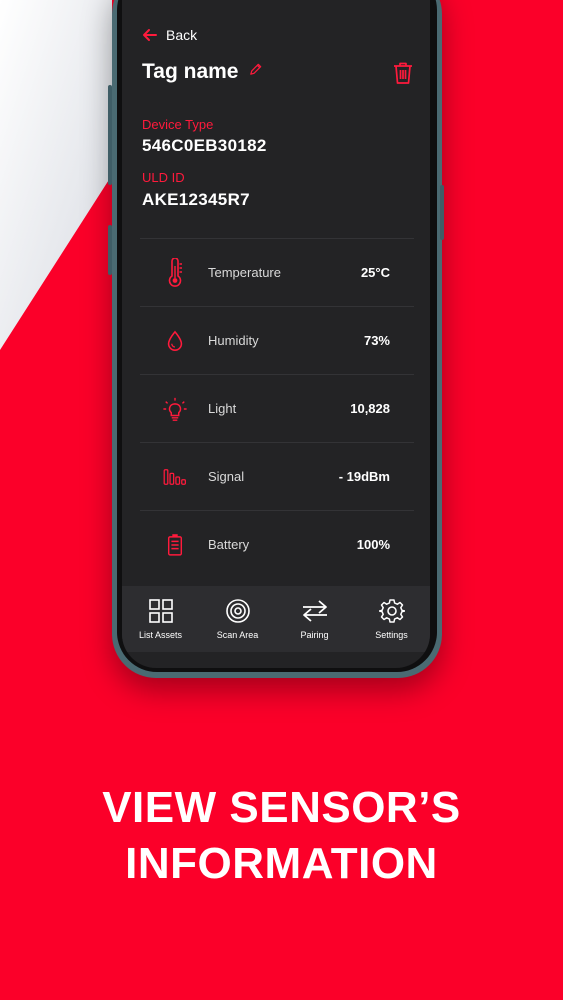 This screenshot has height=1000, width=563. I want to click on trash-icon, so click(403, 73).